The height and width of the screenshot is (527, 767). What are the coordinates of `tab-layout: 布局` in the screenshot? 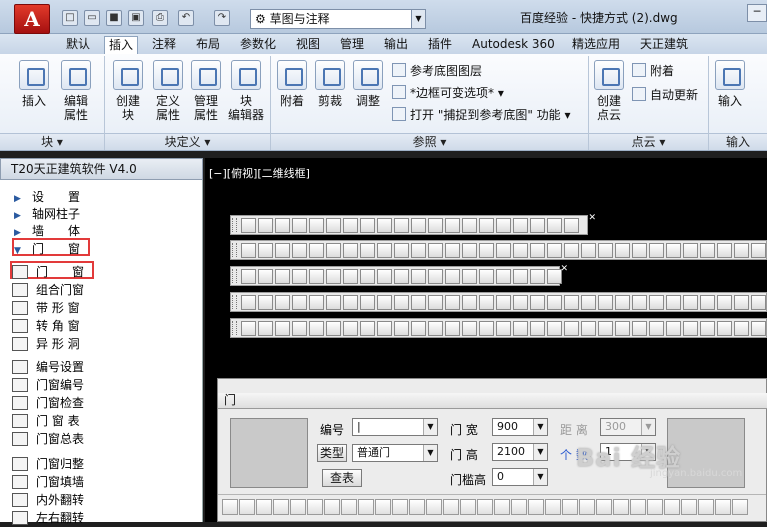 It's located at (208, 45).